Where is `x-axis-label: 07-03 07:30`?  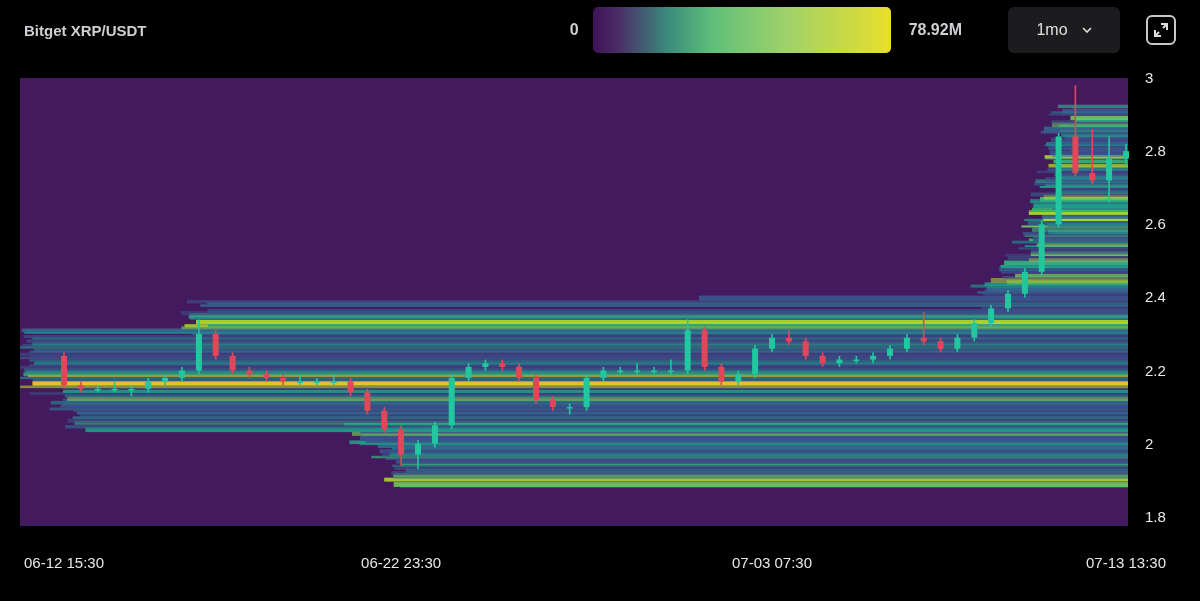
x-axis-label: 07-03 07:30 is located at coordinates (772, 562).